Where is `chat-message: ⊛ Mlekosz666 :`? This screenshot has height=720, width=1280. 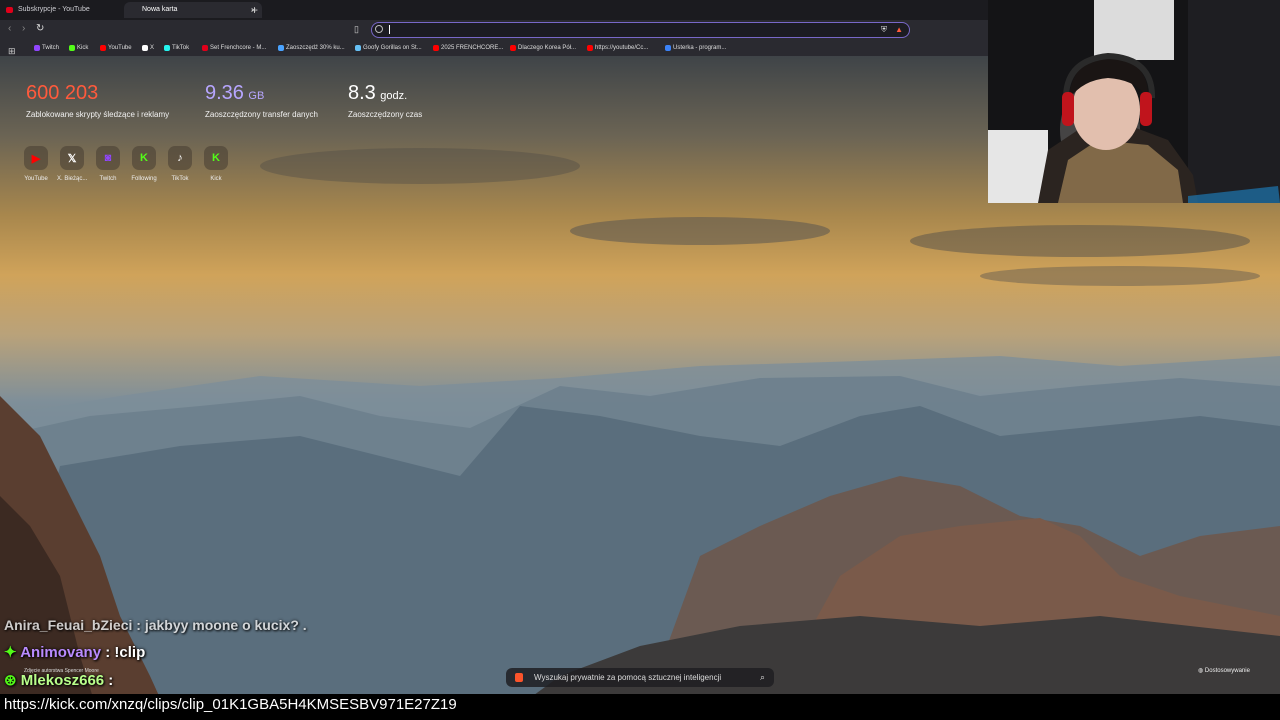
chat-message: ⊛ Mlekosz666 : is located at coordinates (58, 680).